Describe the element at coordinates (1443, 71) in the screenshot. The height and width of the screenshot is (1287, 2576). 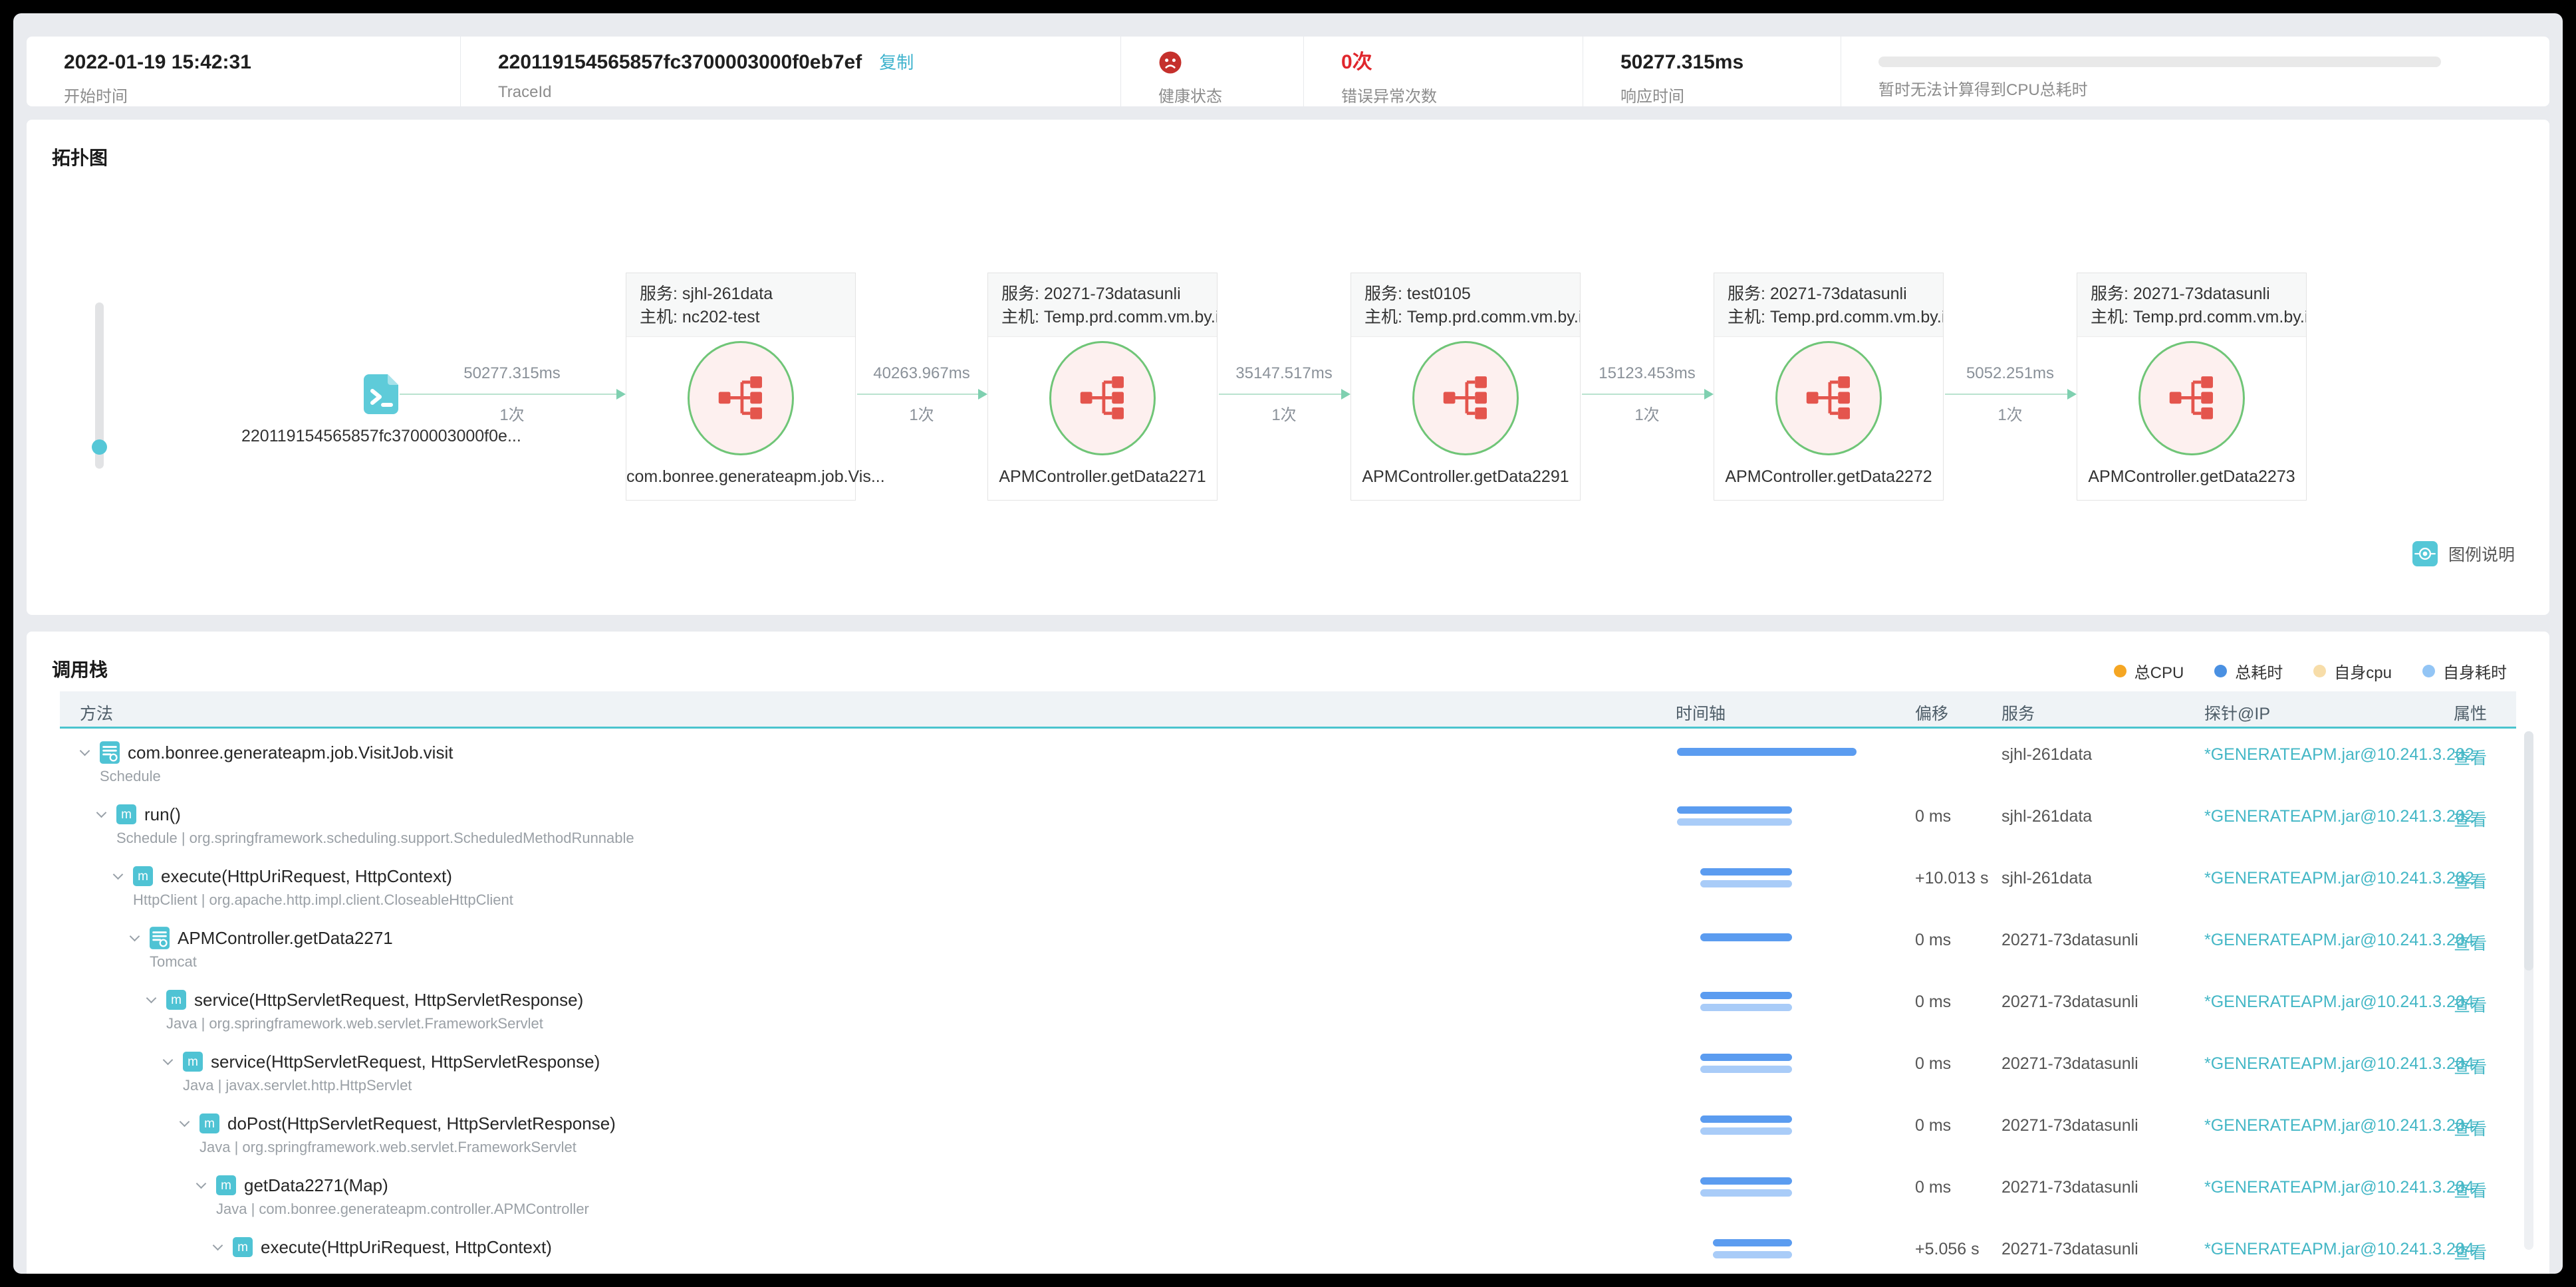
I see `errors-block: 0次 错误异常次数` at that location.